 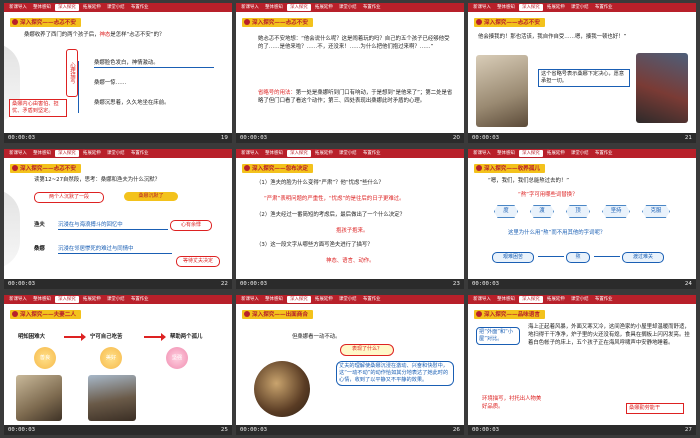 What do you see at coordinates (456, 430) in the screenshot?
I see `page-number: 26` at bounding box center [456, 430].